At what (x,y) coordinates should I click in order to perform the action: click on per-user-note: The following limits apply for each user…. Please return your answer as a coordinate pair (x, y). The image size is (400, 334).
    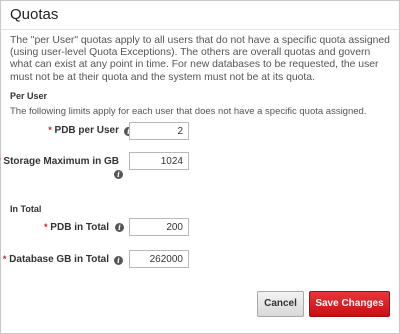
    Looking at the image, I should click on (188, 111).